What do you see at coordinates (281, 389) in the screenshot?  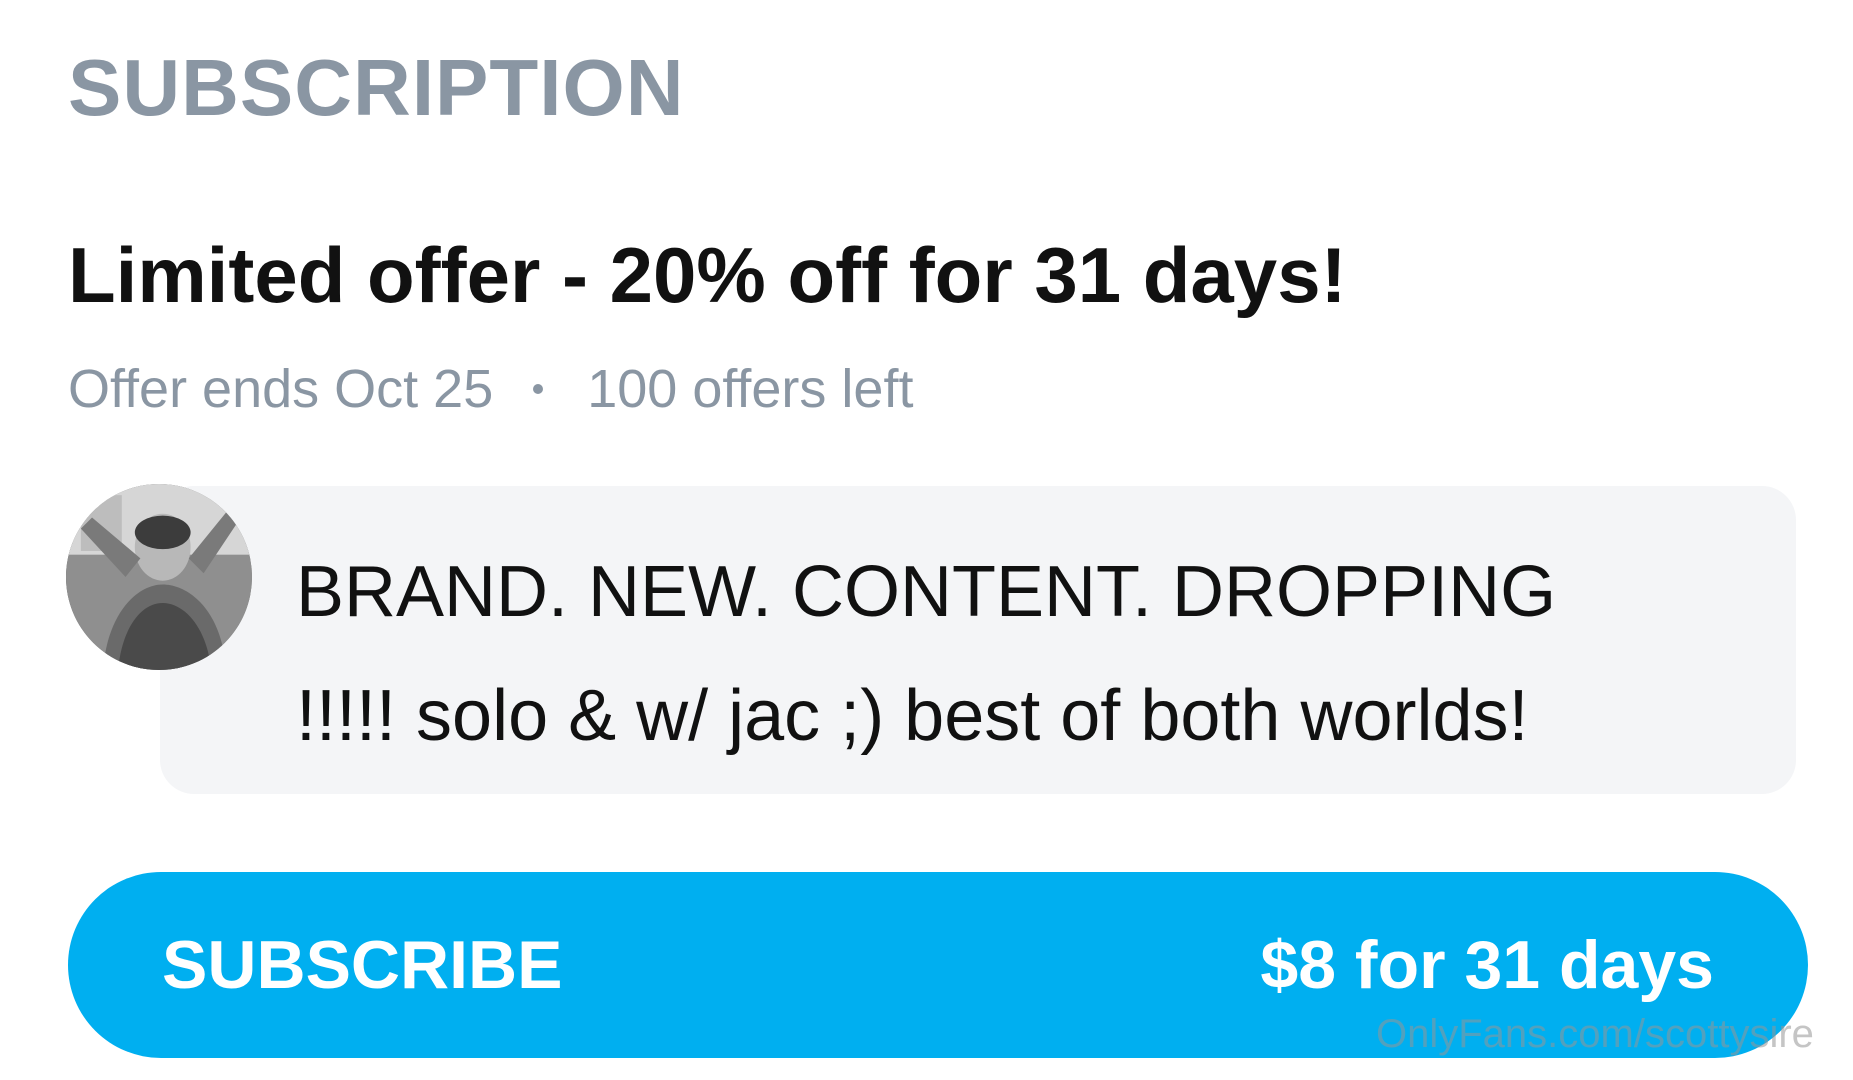 I see `offer-end-date: Offer ends Oct 25` at bounding box center [281, 389].